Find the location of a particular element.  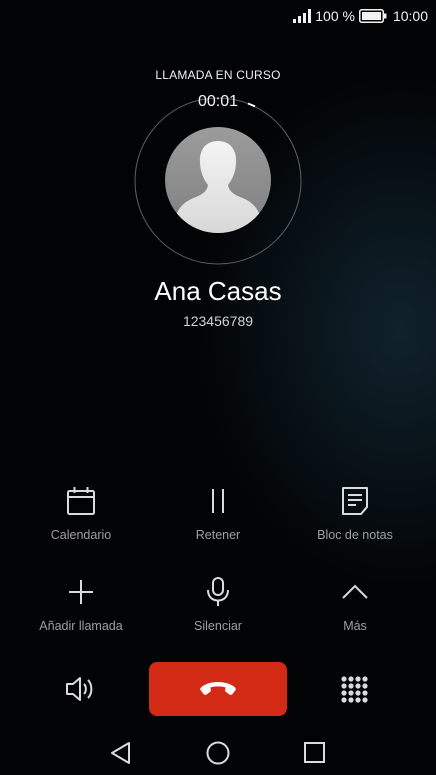

status-bar: 100 % 10:00 is located at coordinates (360, 16).